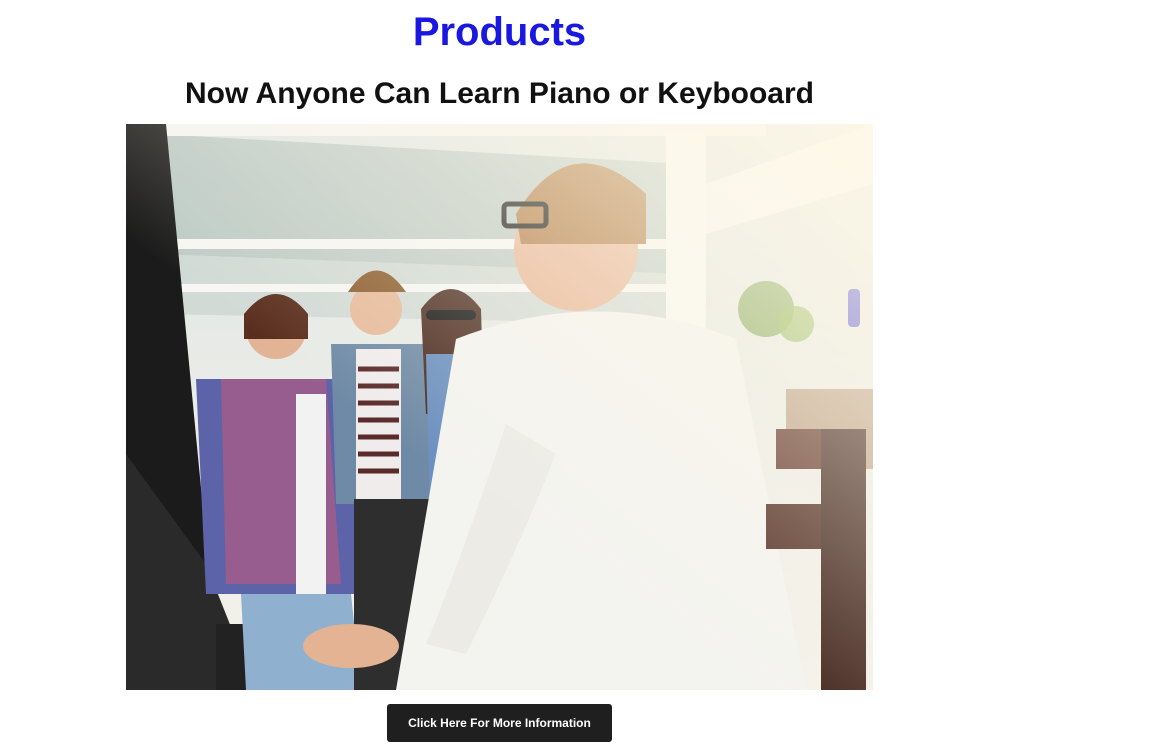 Image resolution: width=1152 pixels, height=749 pixels. I want to click on more-information-button: Click Here For More Information, so click(499, 723).